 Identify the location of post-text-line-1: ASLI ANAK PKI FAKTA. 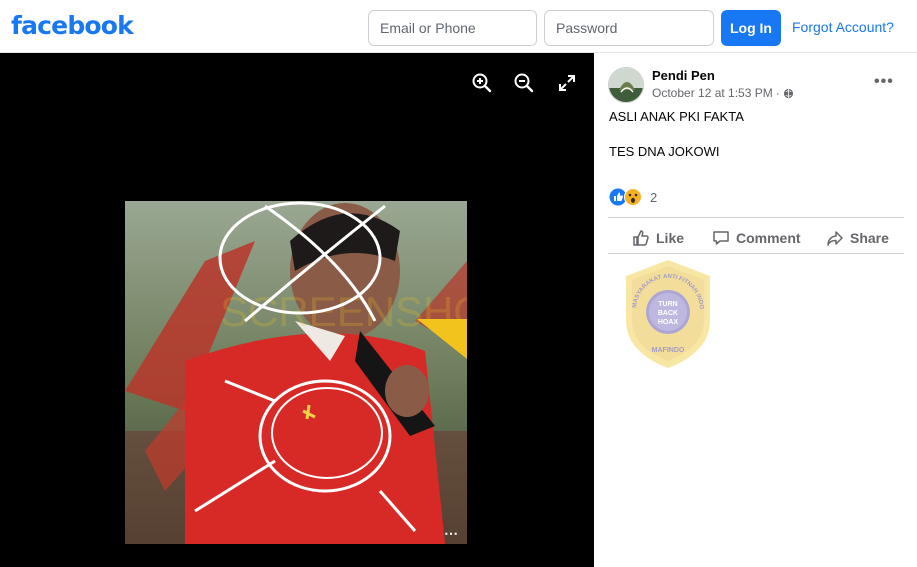
(676, 116).